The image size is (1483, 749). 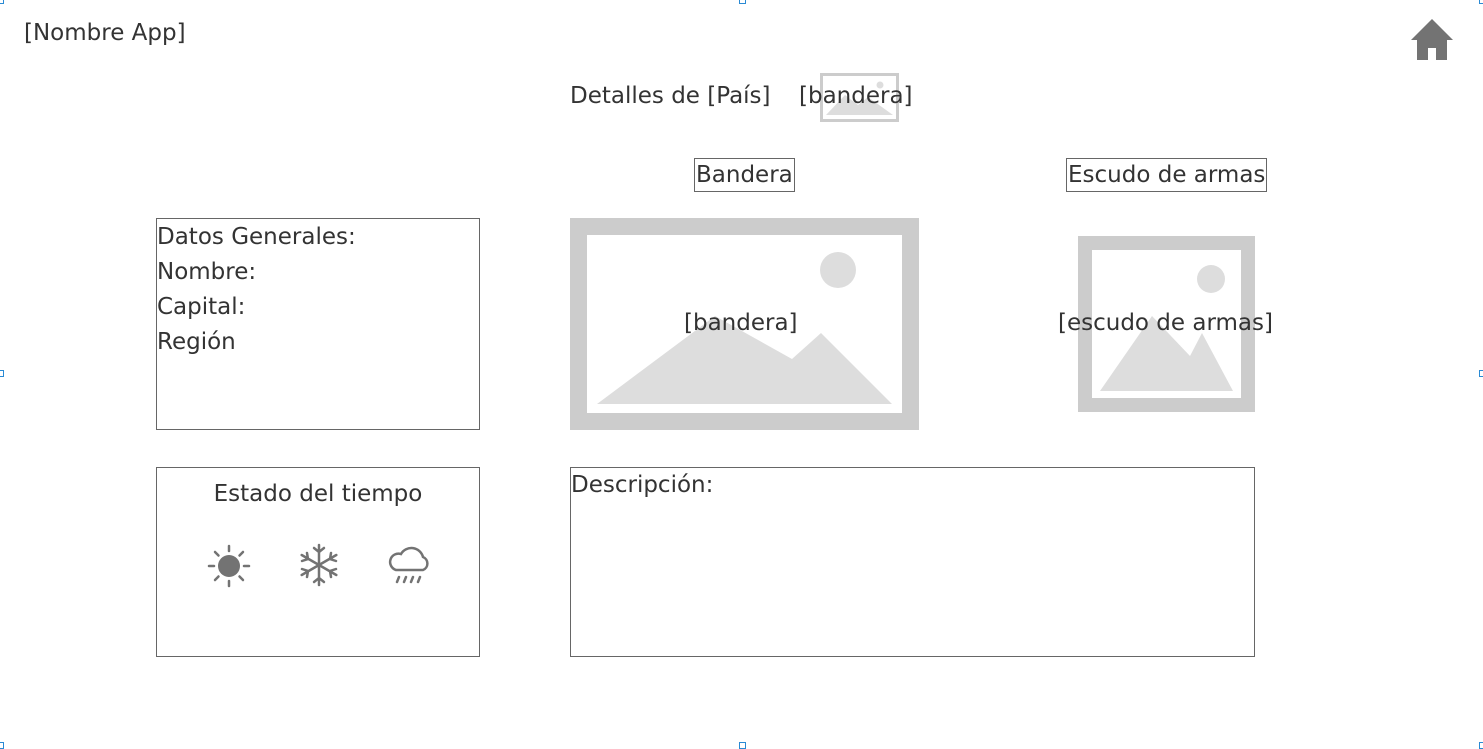 What do you see at coordinates (318, 324) in the screenshot?
I see `general-data-panel: Datos Generales: Nombre: Capital: Región` at bounding box center [318, 324].